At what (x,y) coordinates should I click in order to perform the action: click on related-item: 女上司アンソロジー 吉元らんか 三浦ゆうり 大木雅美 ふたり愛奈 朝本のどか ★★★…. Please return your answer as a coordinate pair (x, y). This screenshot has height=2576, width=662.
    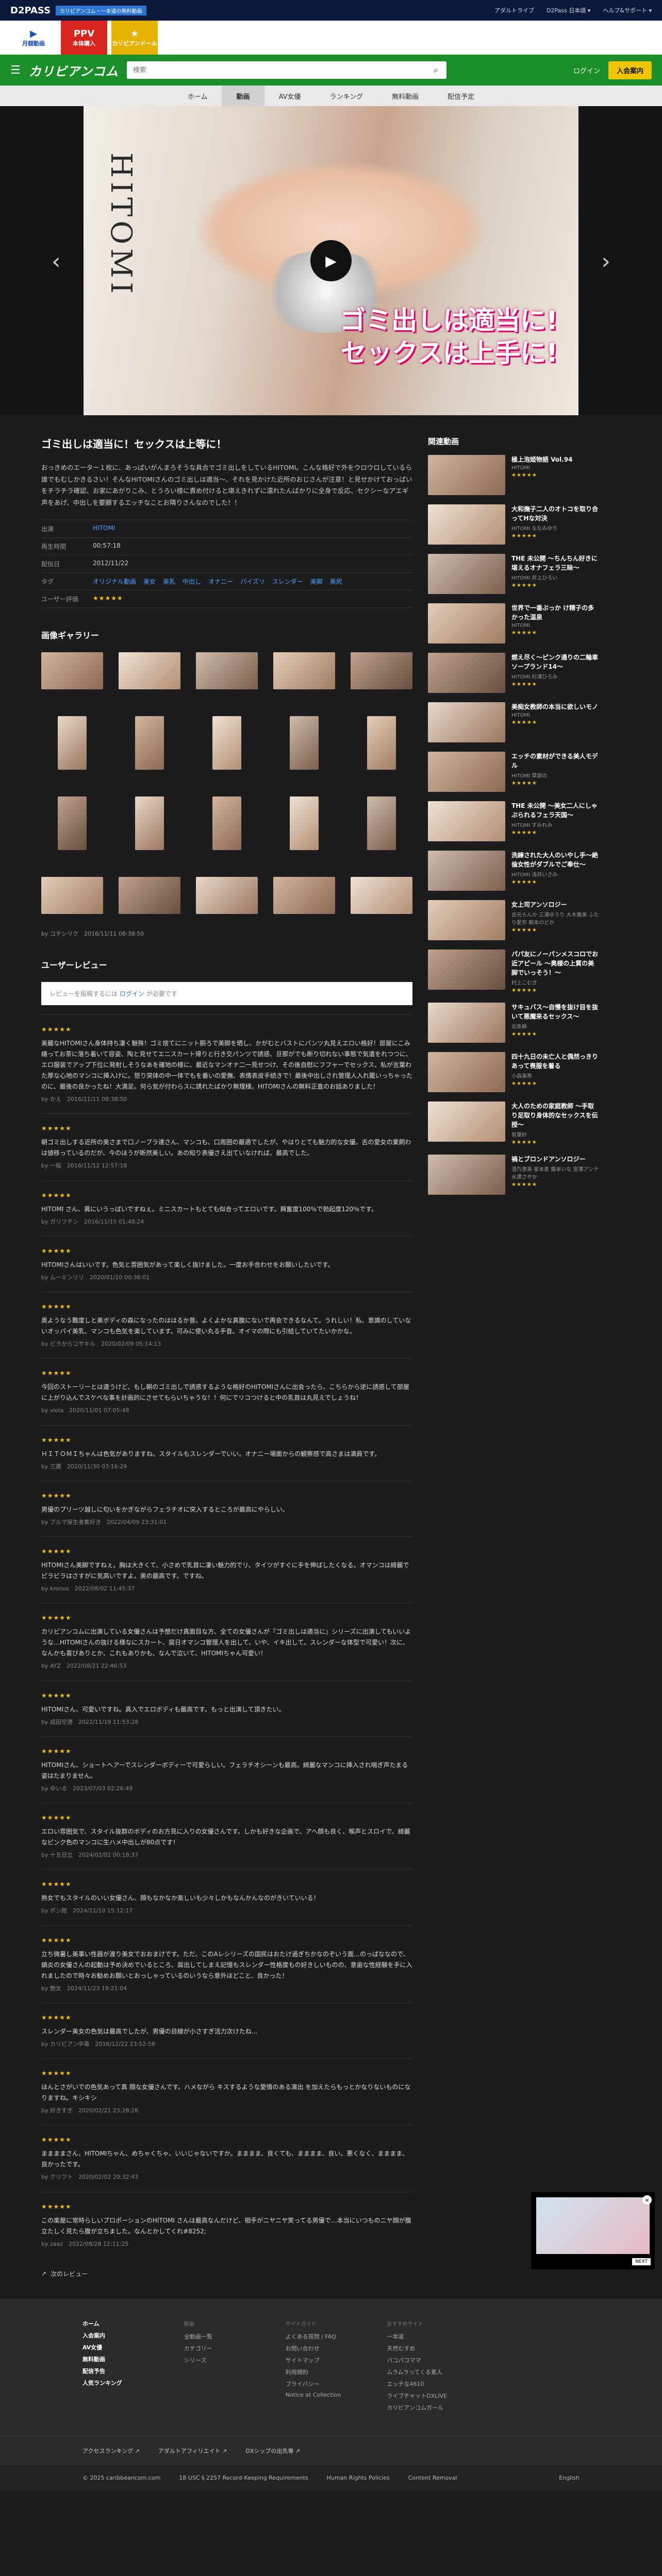
    Looking at the image, I should click on (513, 920).